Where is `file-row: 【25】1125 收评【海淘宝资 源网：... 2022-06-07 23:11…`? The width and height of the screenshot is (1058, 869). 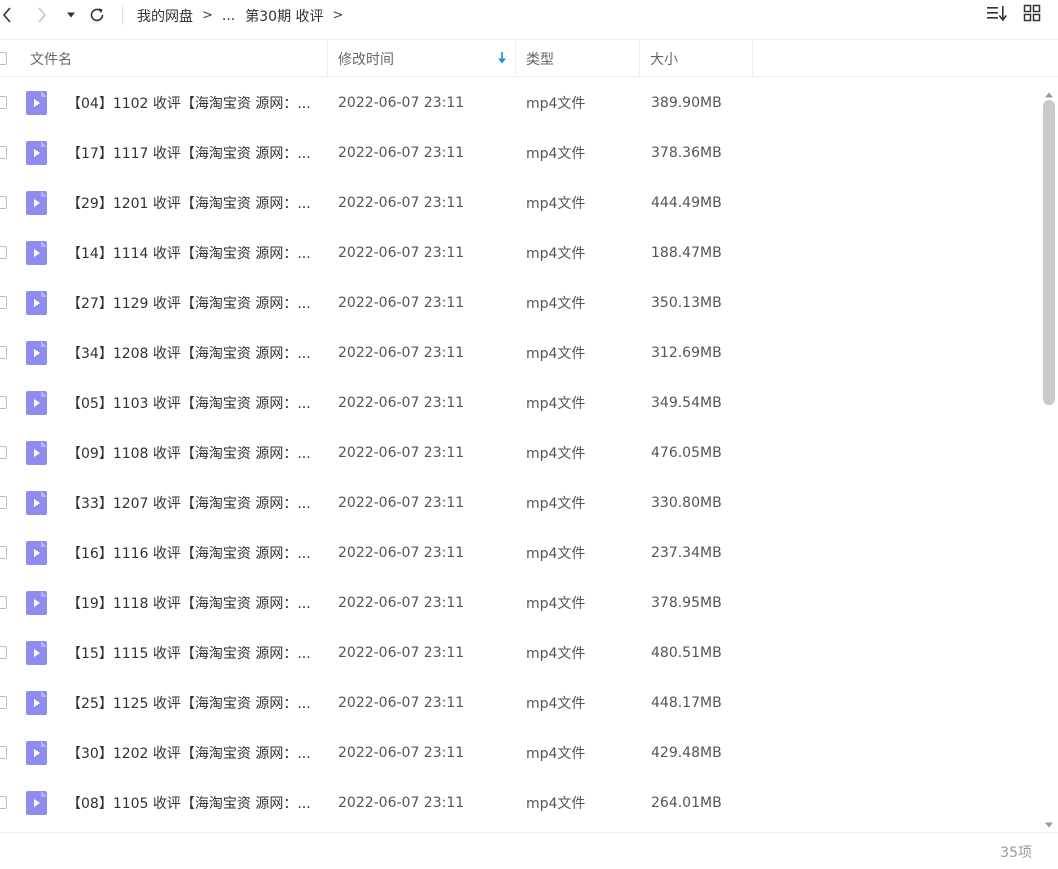 file-row: 【25】1125 收评【海淘宝资 源网：... 2022-06-07 23:11… is located at coordinates (520, 703).